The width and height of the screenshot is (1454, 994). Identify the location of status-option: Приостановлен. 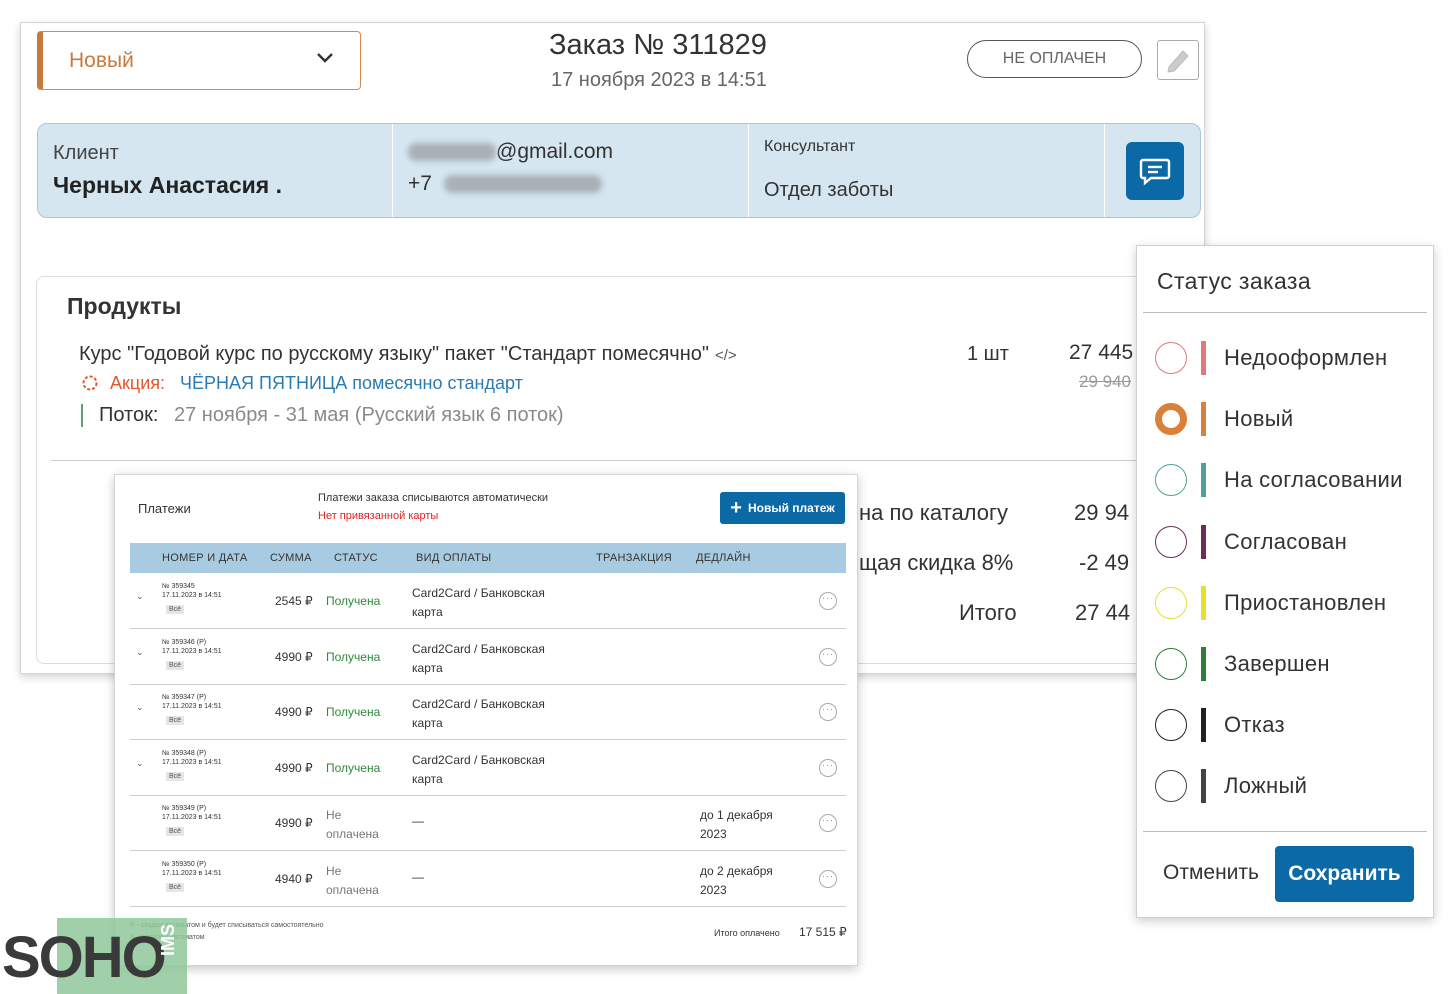
(1290, 603).